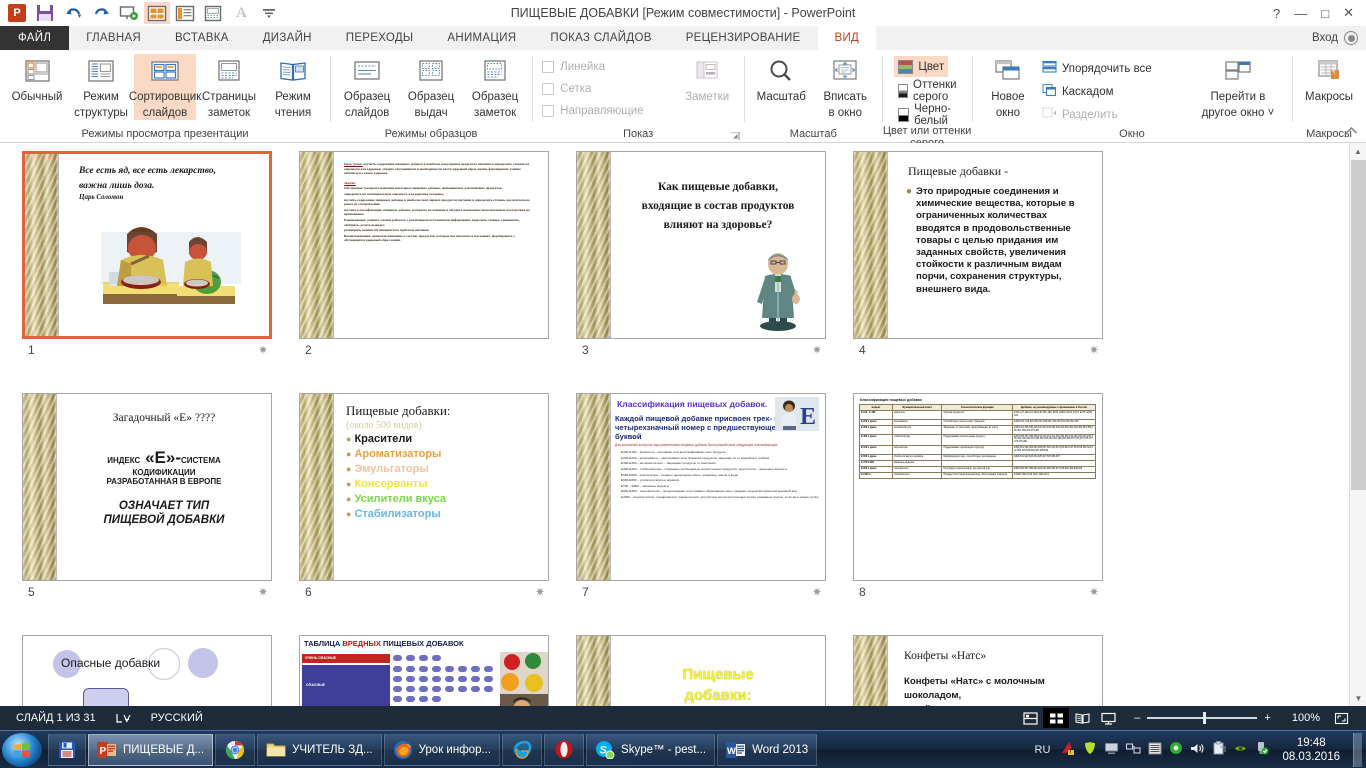 This screenshot has height=768, width=1366. Describe the element at coordinates (293, 87) in the screenshot. I see `reading-view-button: Режим чтения` at that location.